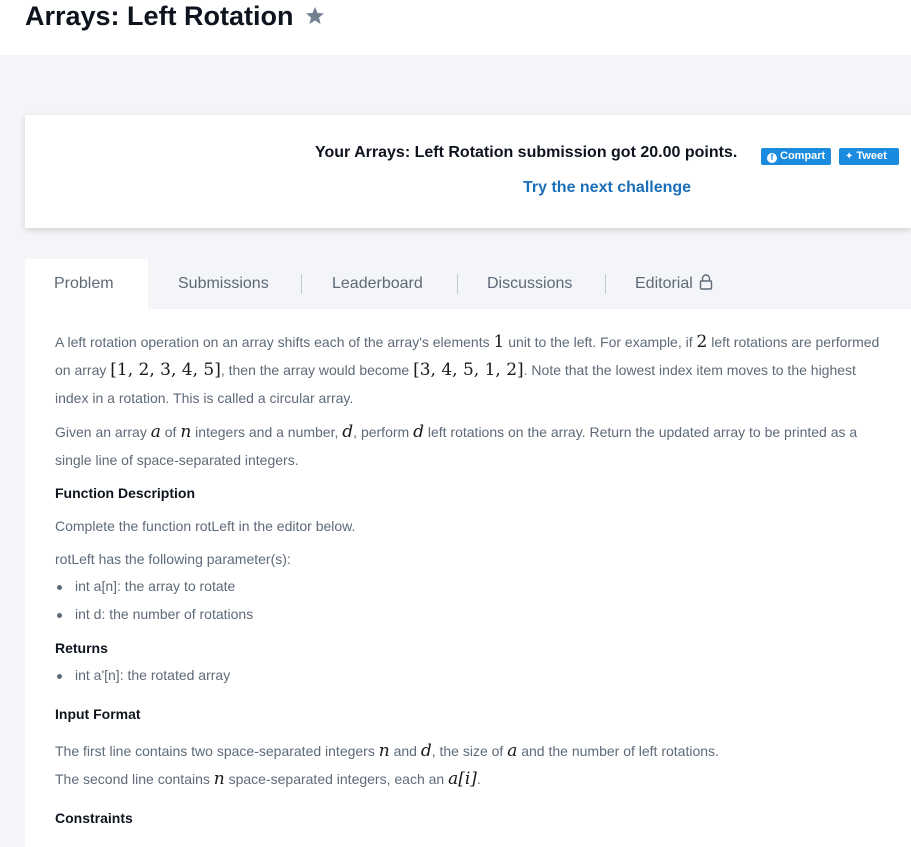 The height and width of the screenshot is (847, 911). Describe the element at coordinates (154, 614) in the screenshot. I see `list-item: int d: the number of rotations` at that location.